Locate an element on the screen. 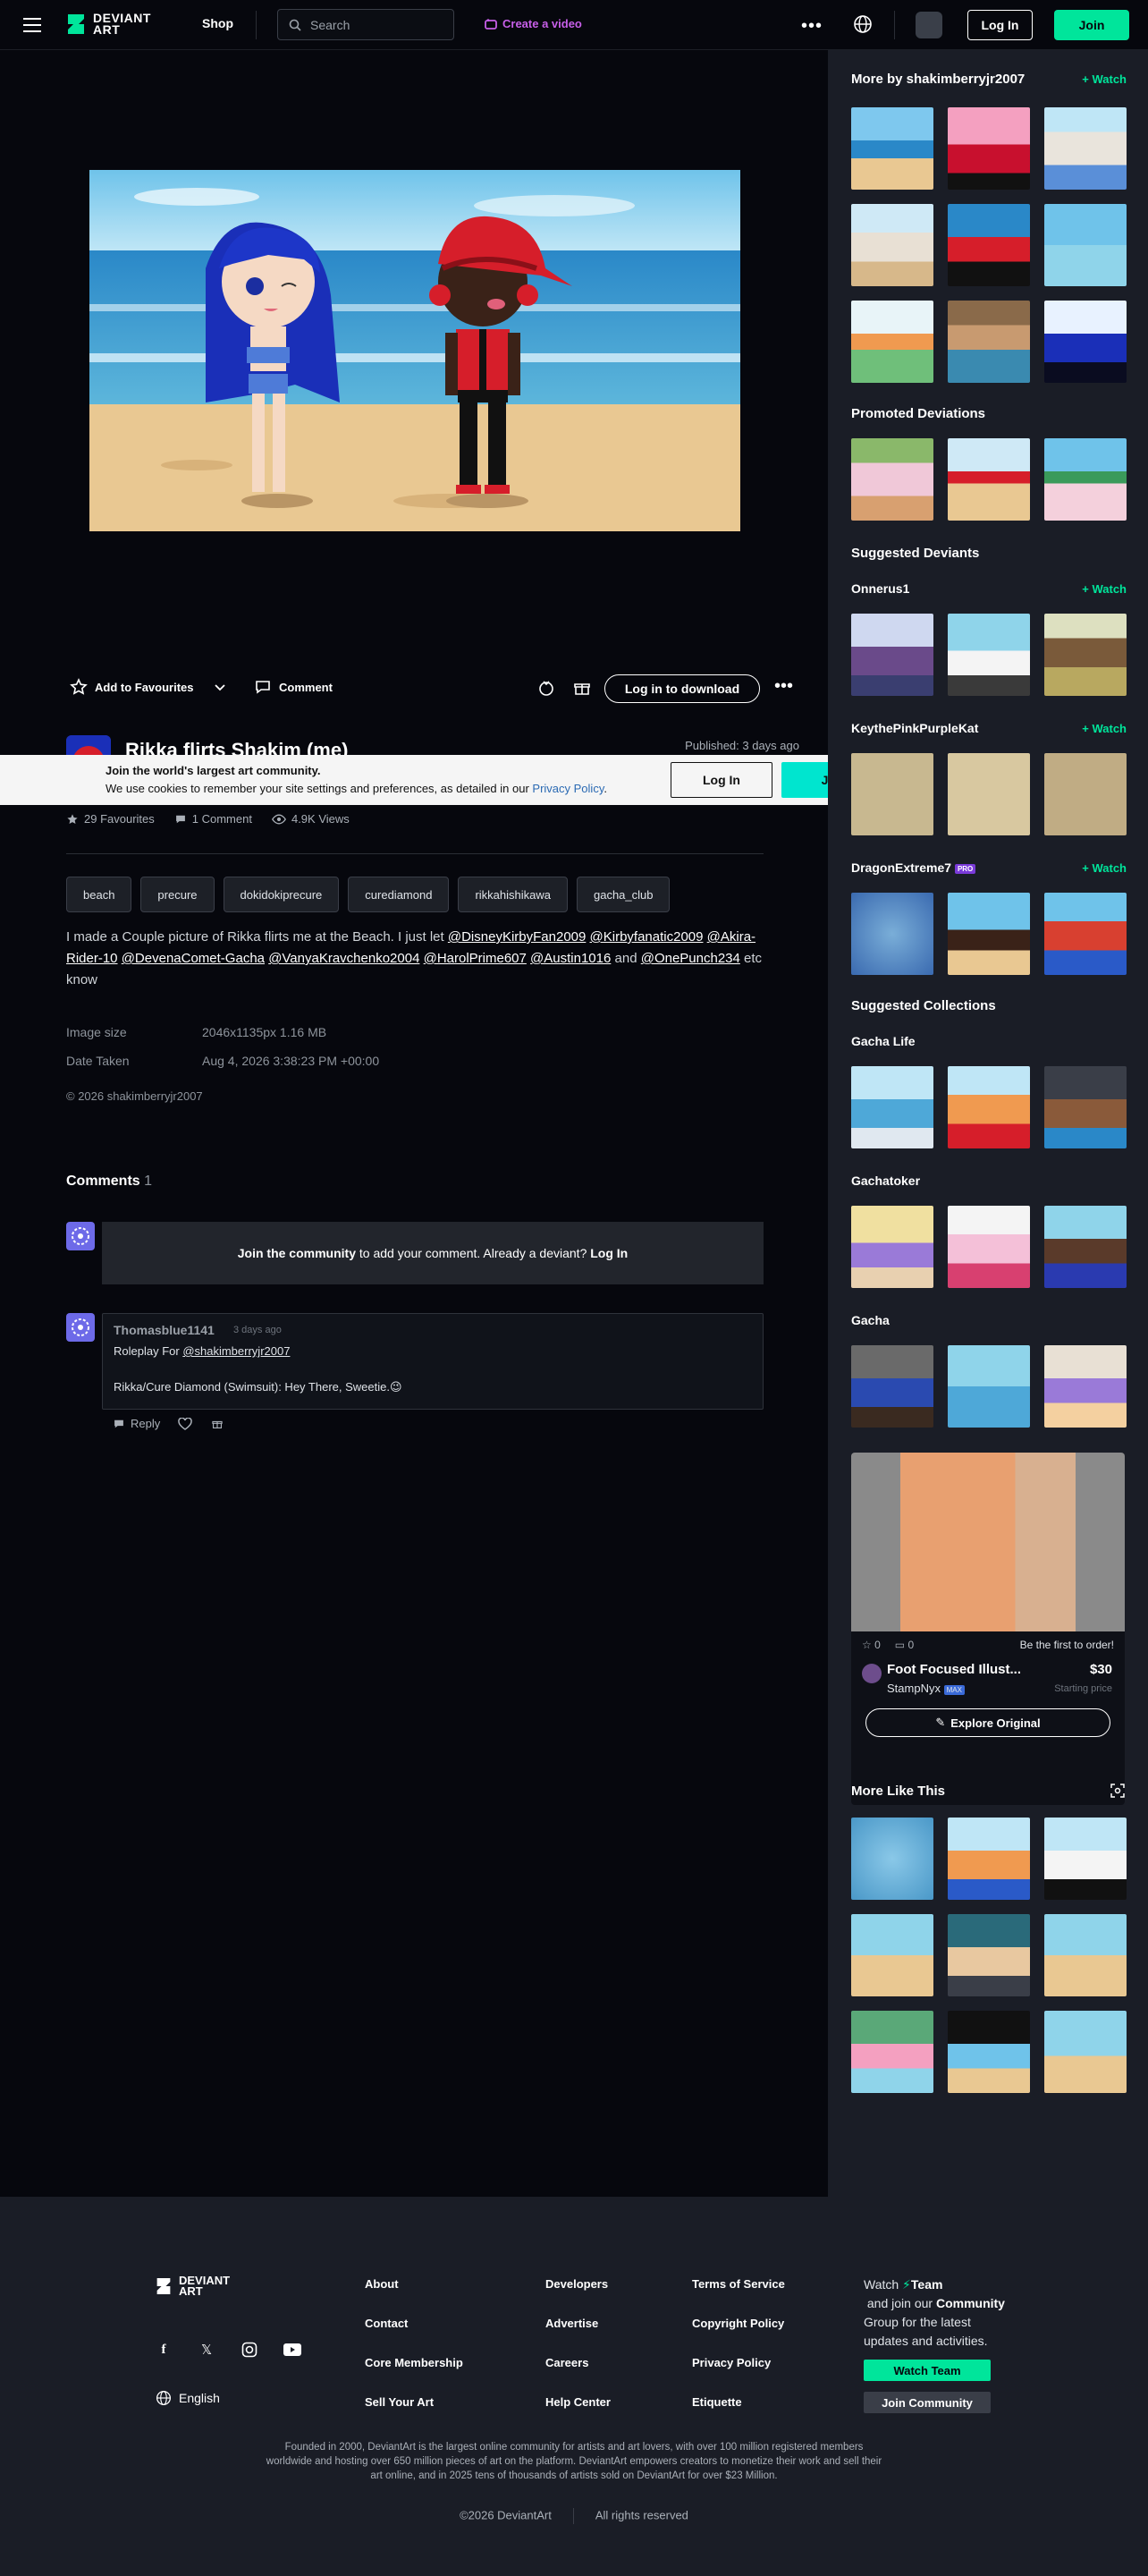 This screenshot has width=1148, height=2576. deviant-name: KeythePinkPurpleKat is located at coordinates (914, 728).